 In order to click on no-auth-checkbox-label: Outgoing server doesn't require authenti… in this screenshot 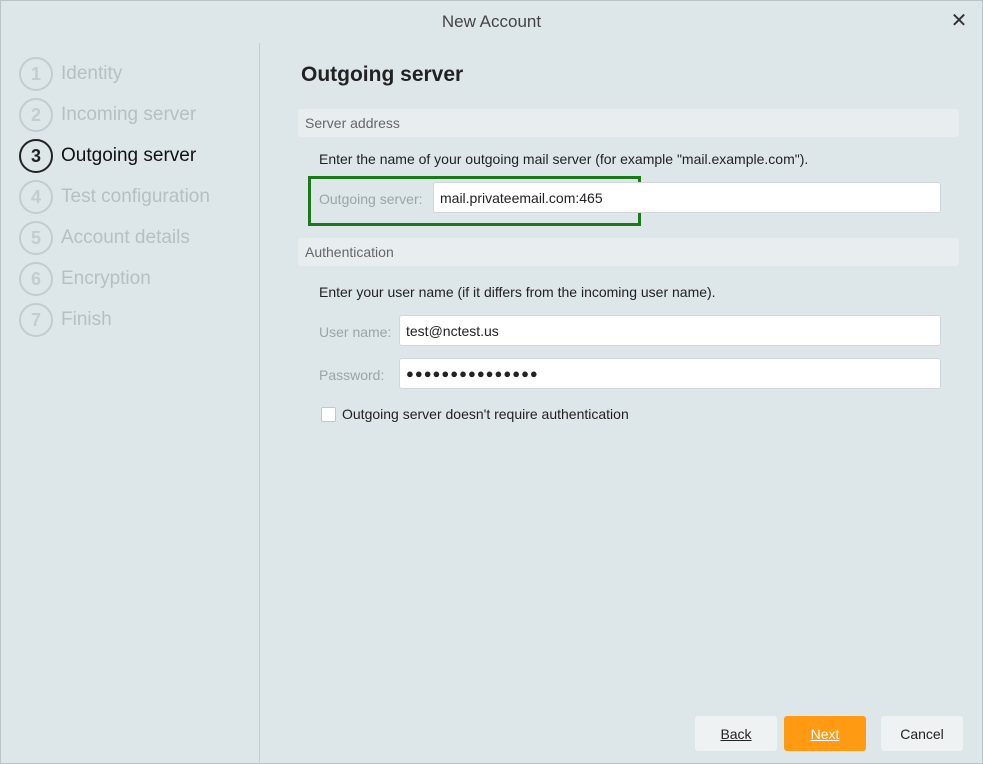, I will do `click(485, 414)`.